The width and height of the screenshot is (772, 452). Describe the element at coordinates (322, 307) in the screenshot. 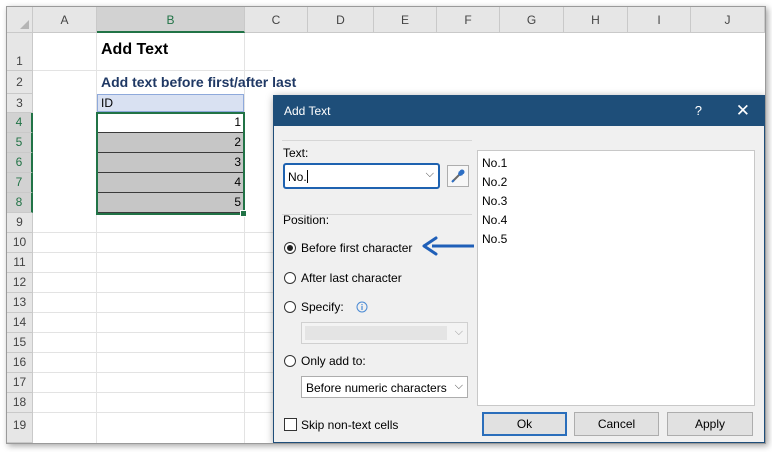

I see `specify-label: Specify:` at that location.